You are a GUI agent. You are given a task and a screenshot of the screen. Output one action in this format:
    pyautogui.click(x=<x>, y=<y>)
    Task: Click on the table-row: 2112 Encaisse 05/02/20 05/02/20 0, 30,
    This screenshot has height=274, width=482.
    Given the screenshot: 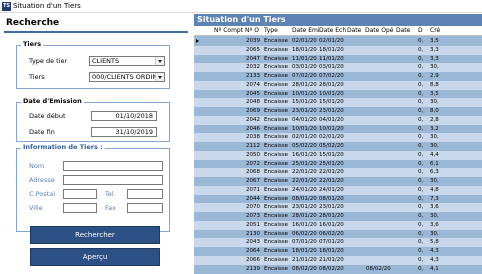 What is the action you would take?
    pyautogui.click(x=338, y=146)
    